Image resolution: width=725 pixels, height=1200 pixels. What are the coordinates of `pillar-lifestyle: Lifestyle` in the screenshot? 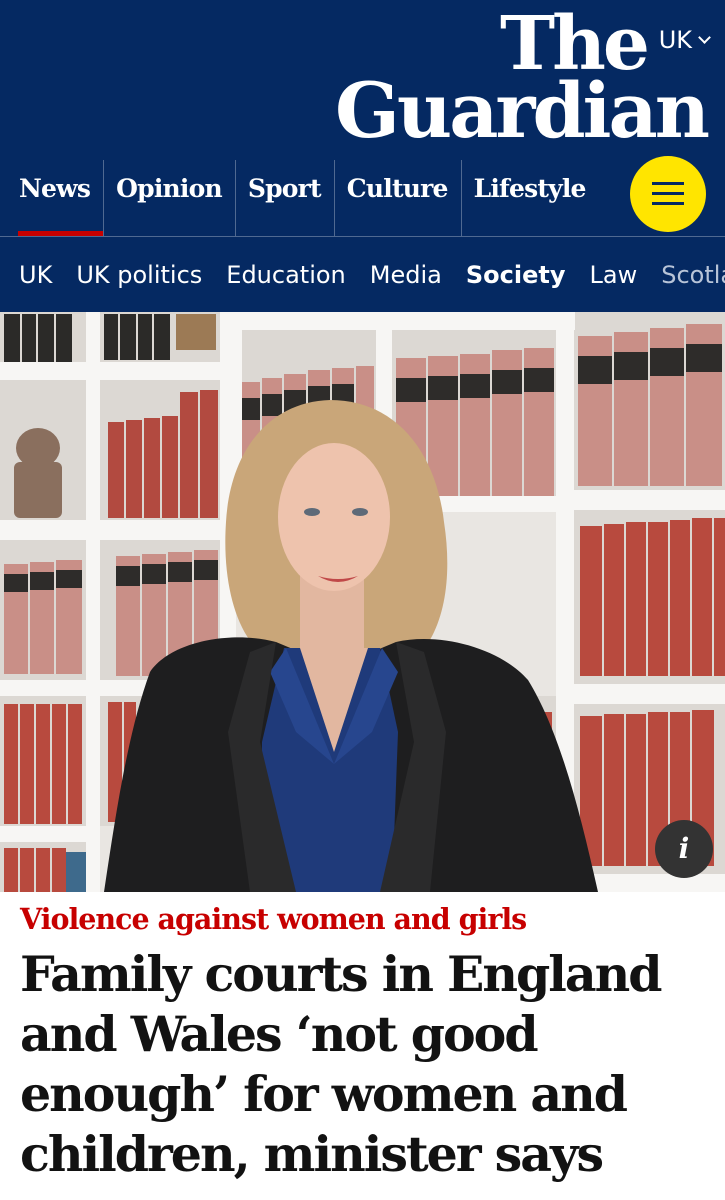 It's located at (529, 198).